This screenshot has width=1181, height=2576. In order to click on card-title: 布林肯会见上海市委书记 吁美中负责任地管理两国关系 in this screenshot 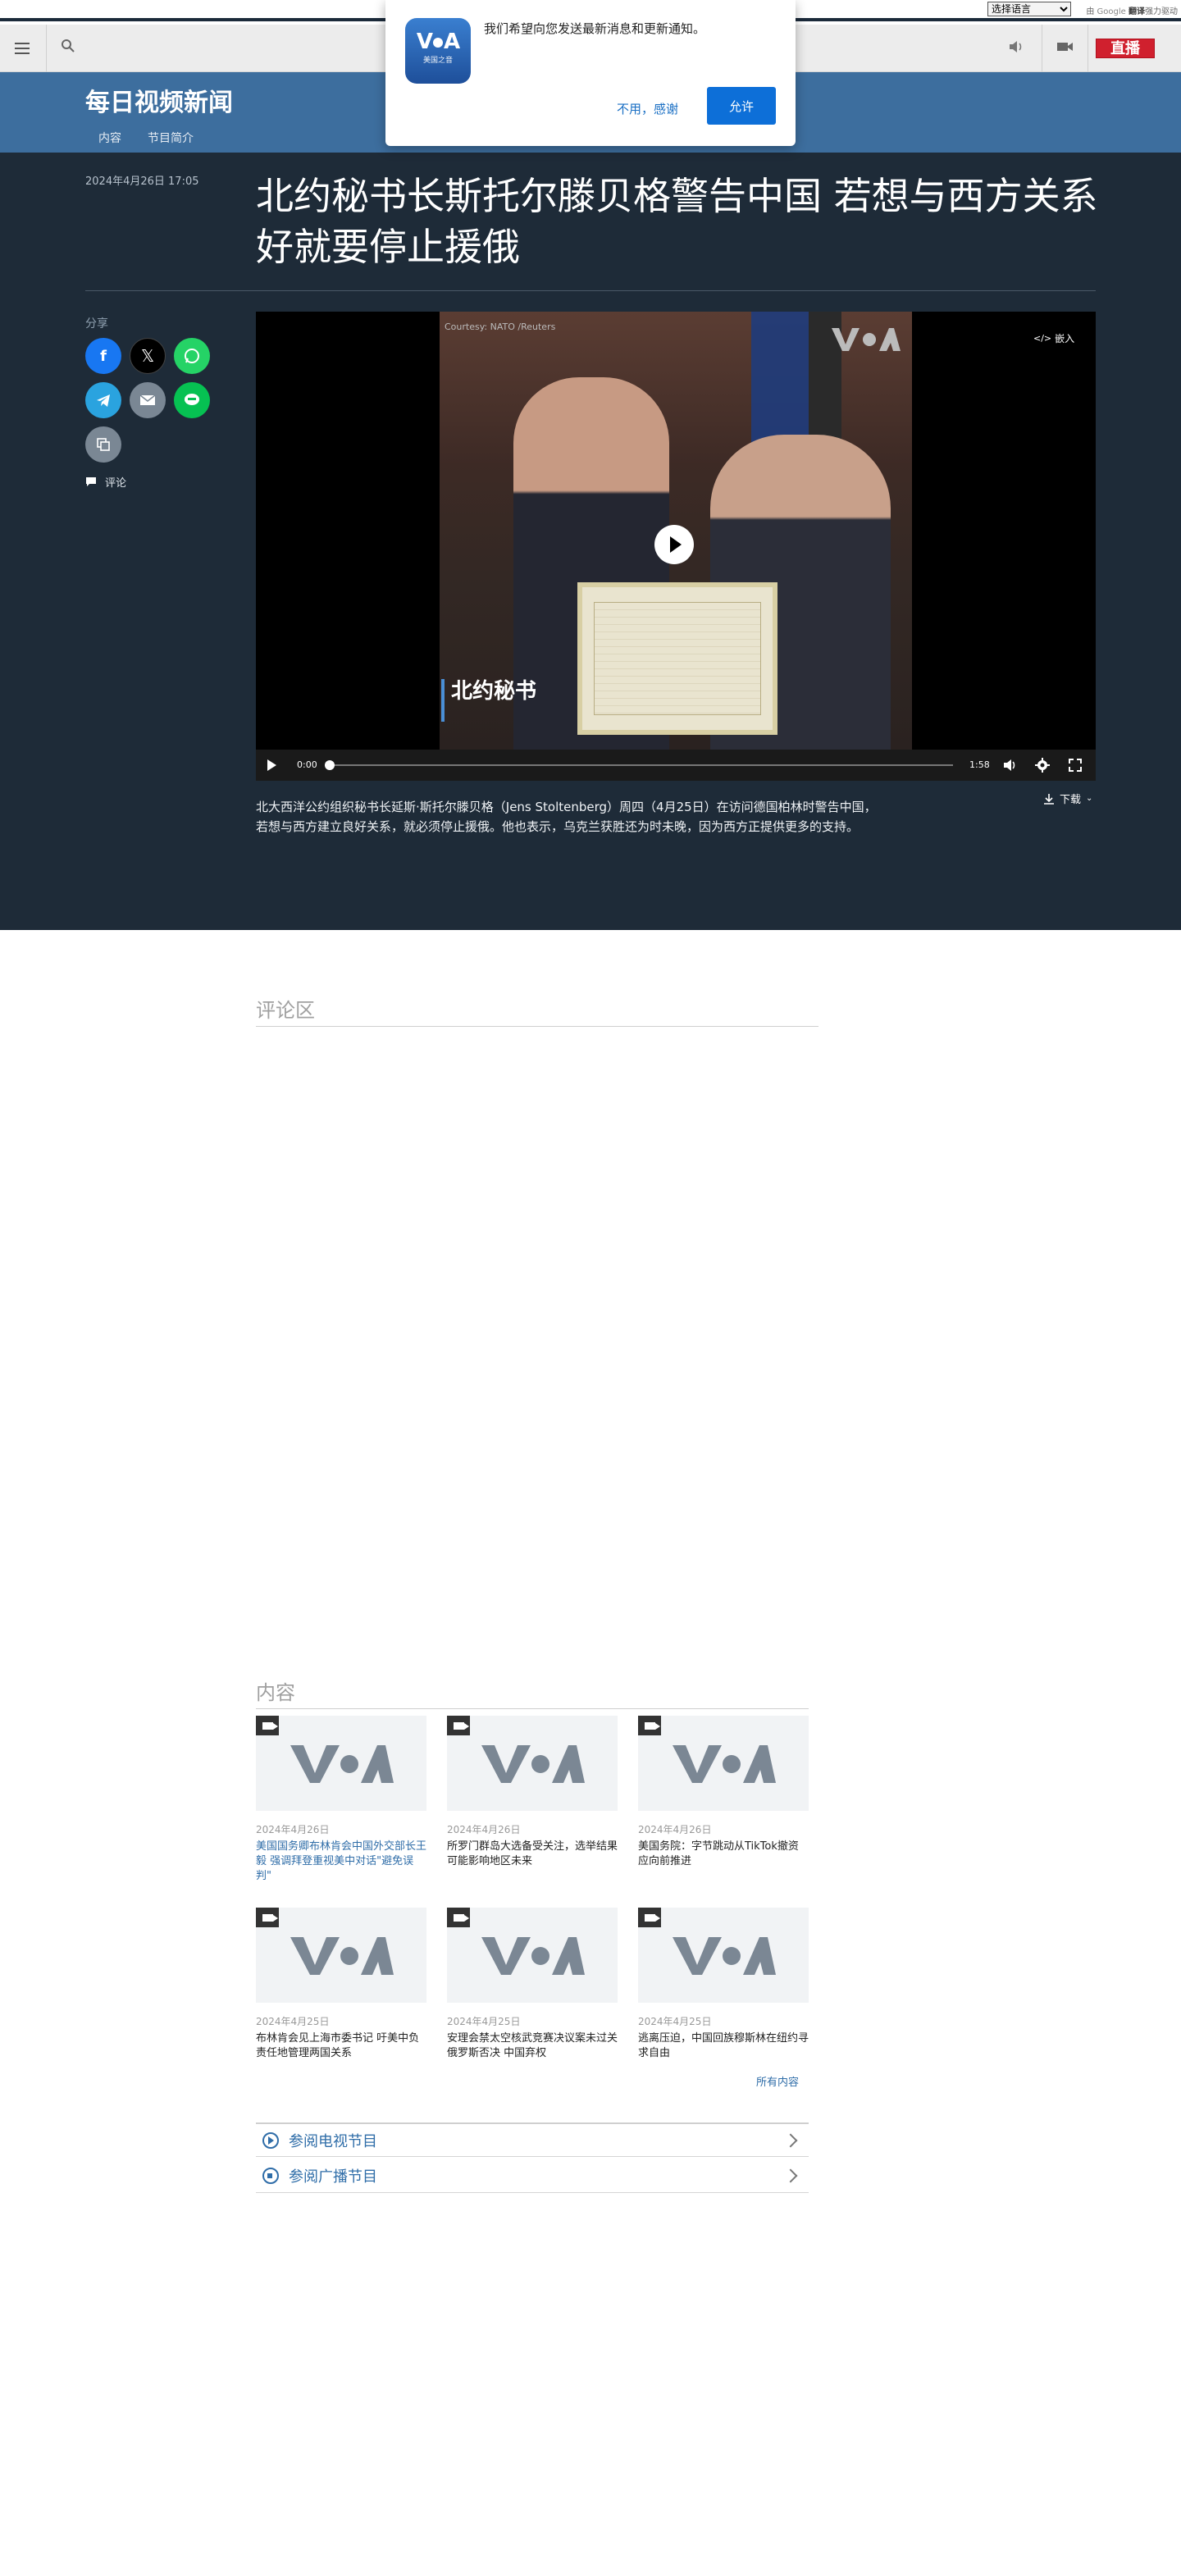, I will do `click(341, 2046)`.